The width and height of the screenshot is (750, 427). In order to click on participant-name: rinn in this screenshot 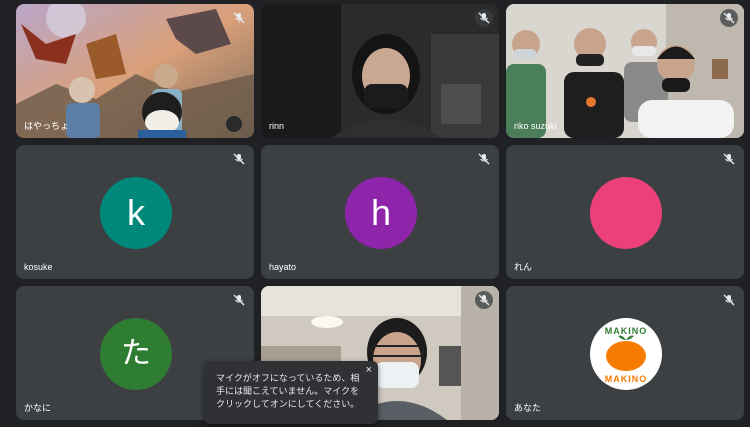, I will do `click(277, 126)`.